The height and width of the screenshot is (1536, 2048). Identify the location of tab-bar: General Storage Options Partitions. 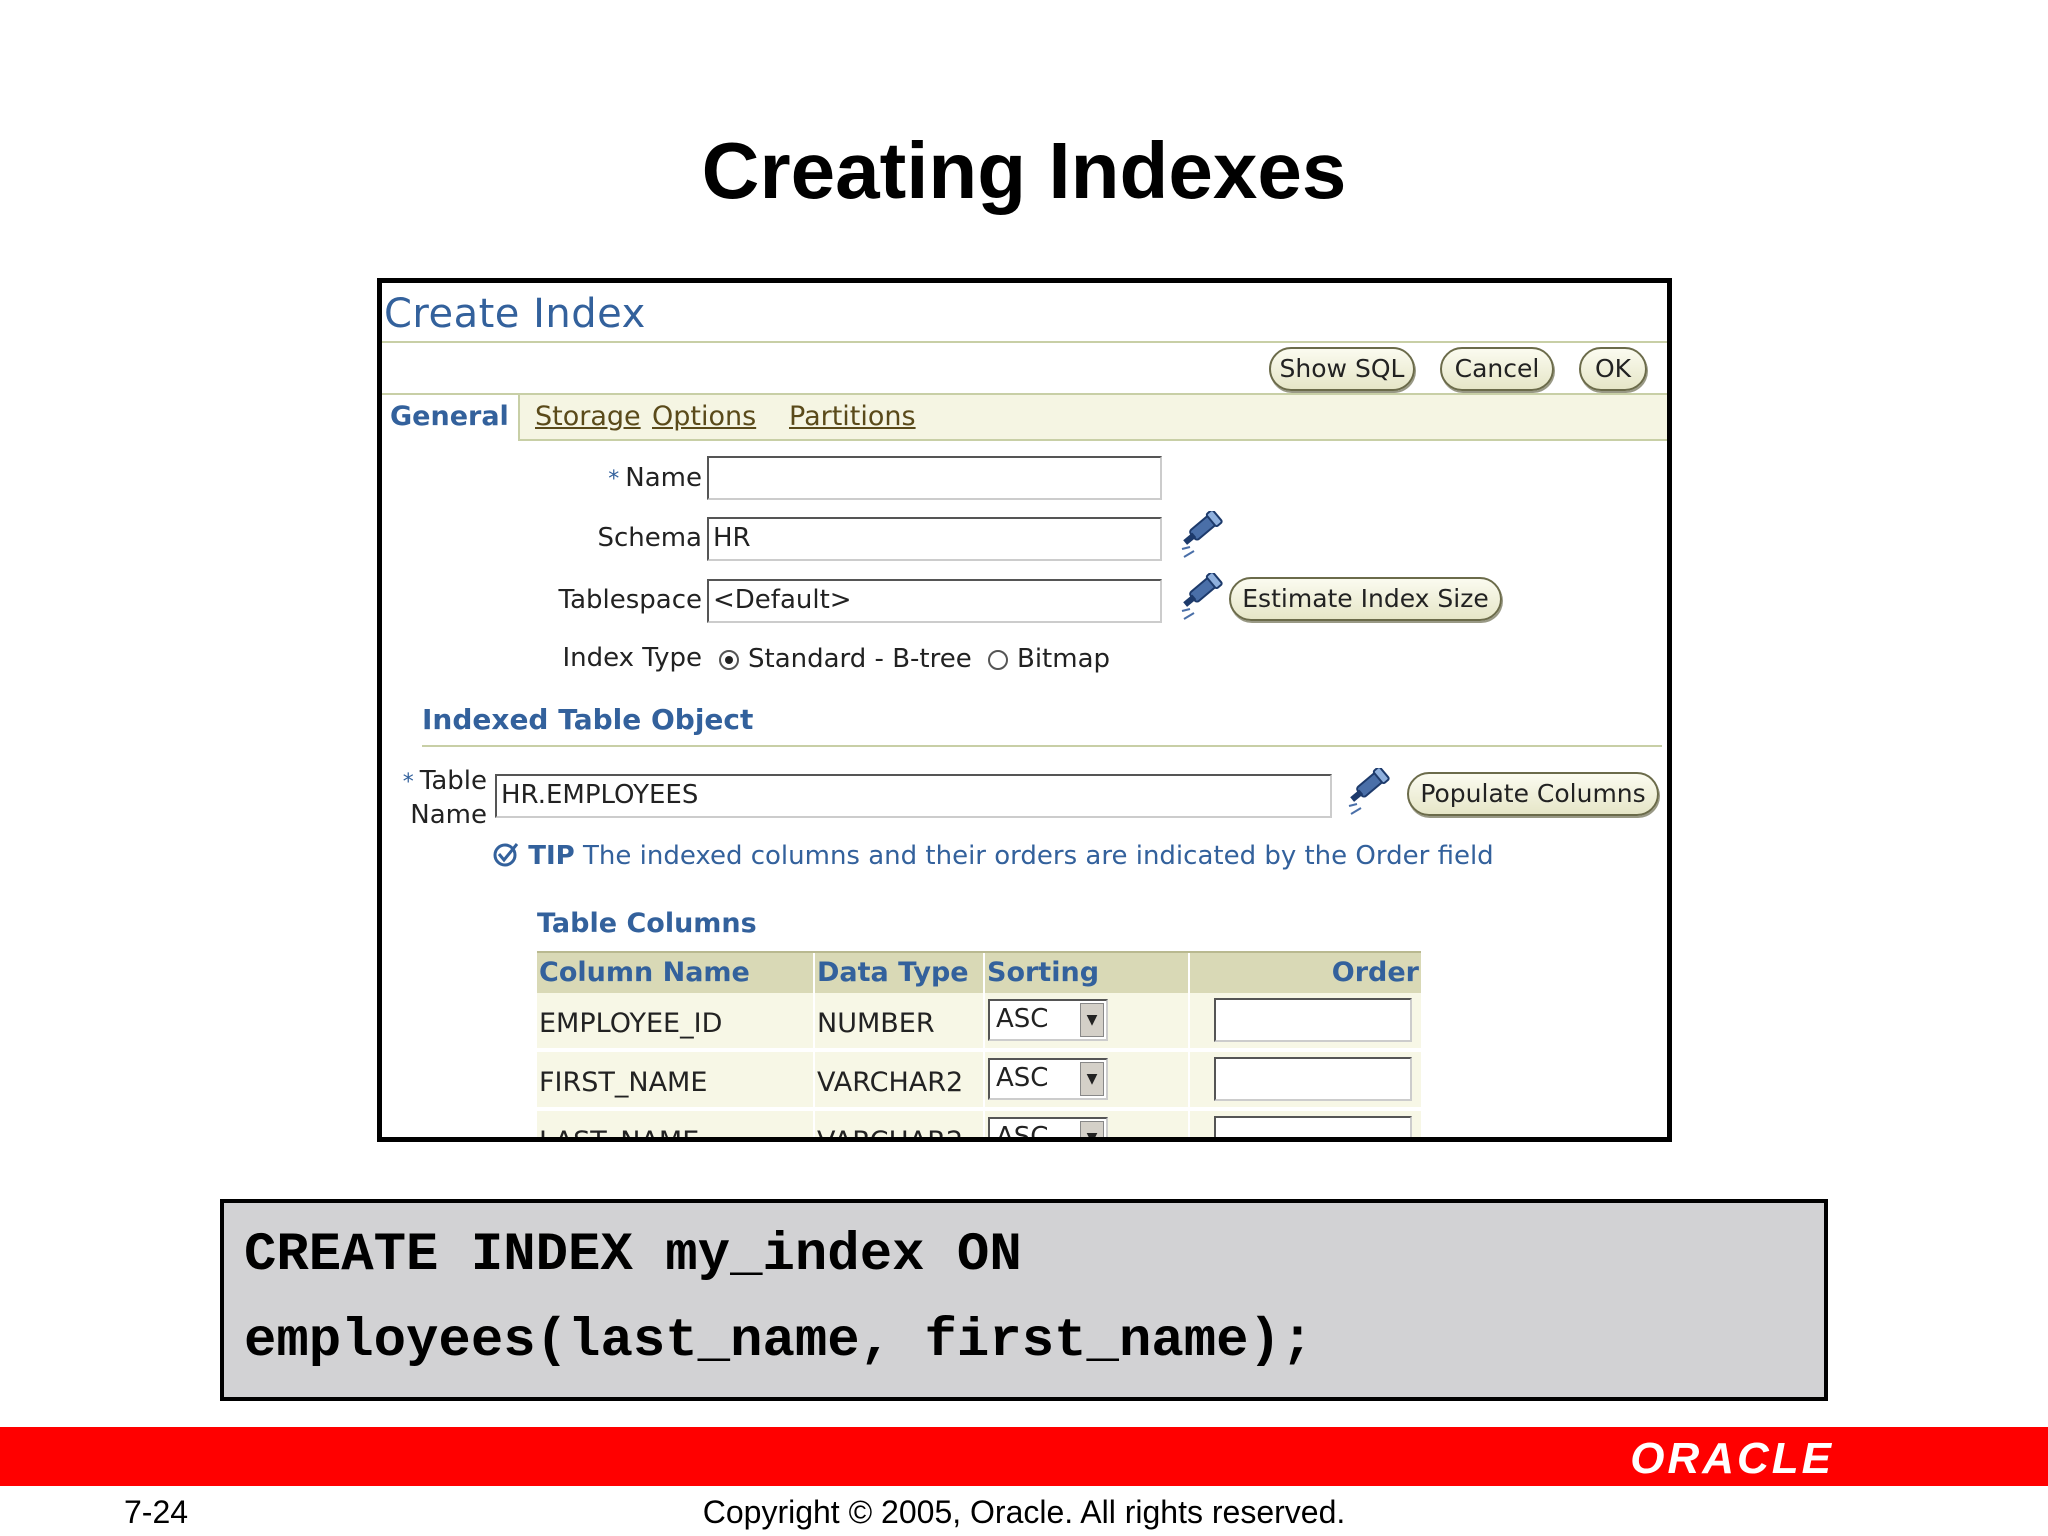
(1024, 417).